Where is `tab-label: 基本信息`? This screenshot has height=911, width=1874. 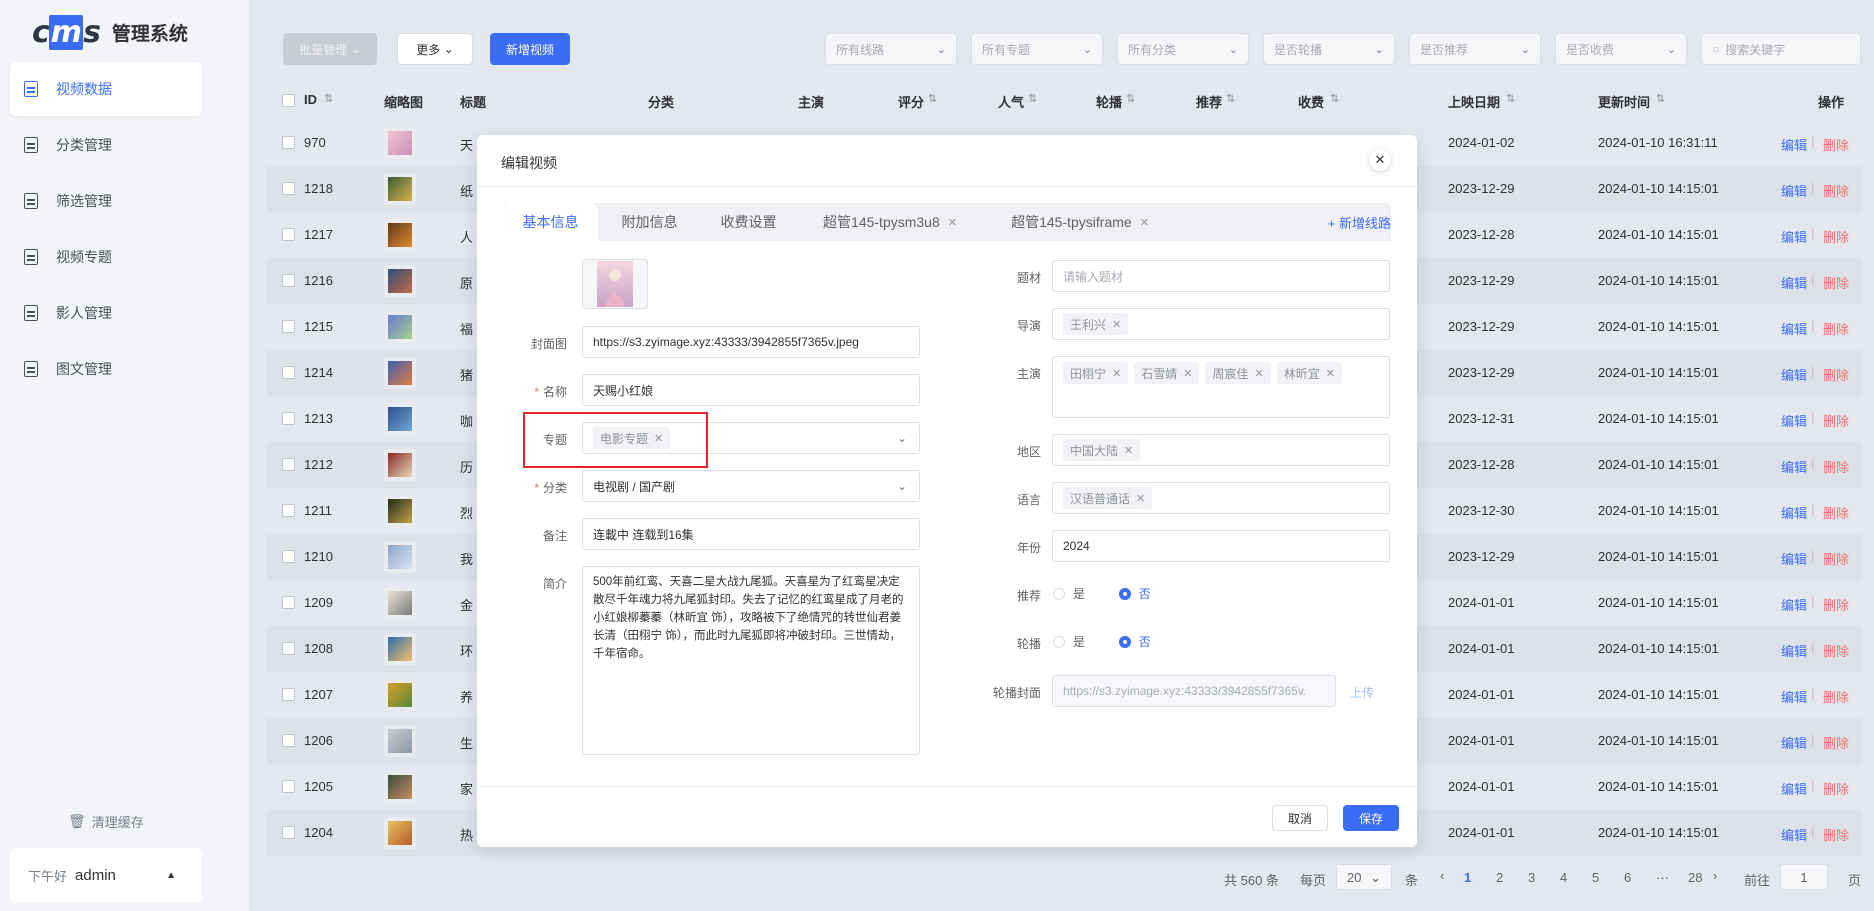 tab-label: 基本信息 is located at coordinates (550, 222).